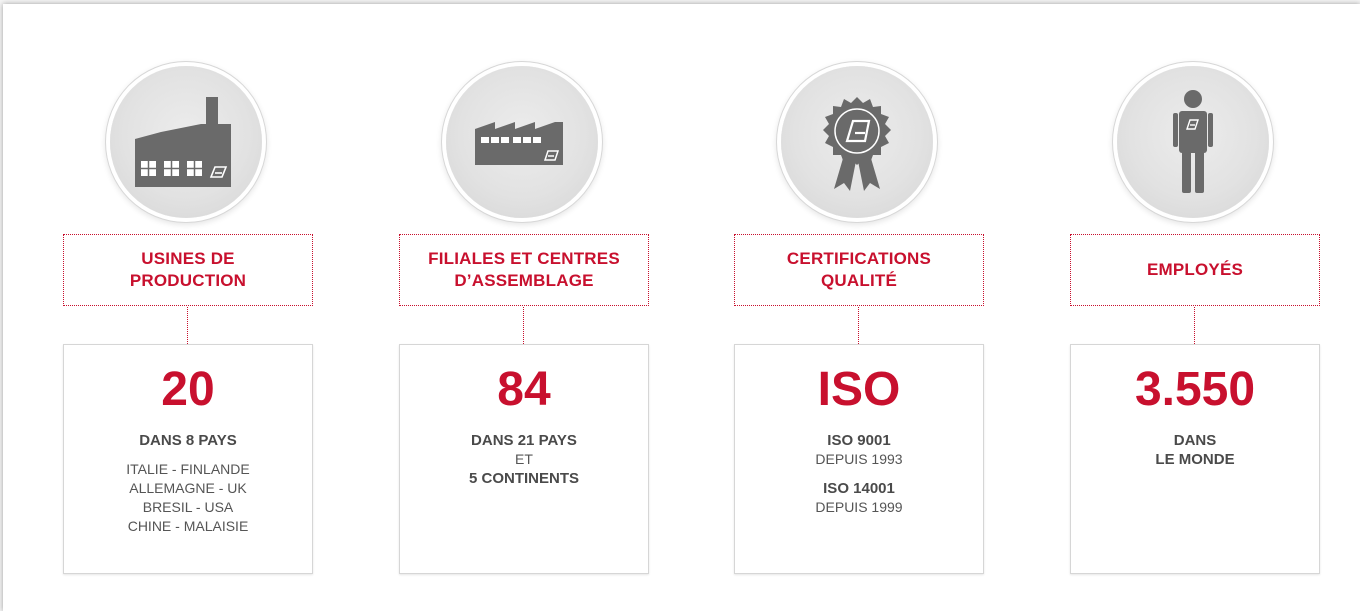 The width and height of the screenshot is (1360, 611). Describe the element at coordinates (859, 389) in the screenshot. I see `certifications-value: ISO` at that location.